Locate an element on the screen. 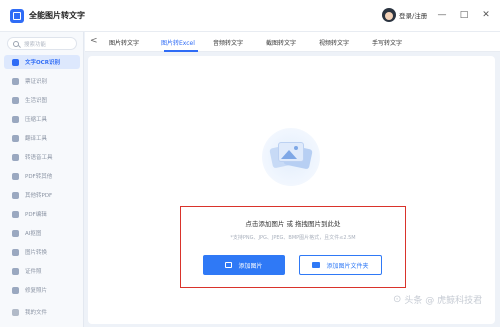  app-logo-icon is located at coordinates (17, 15).